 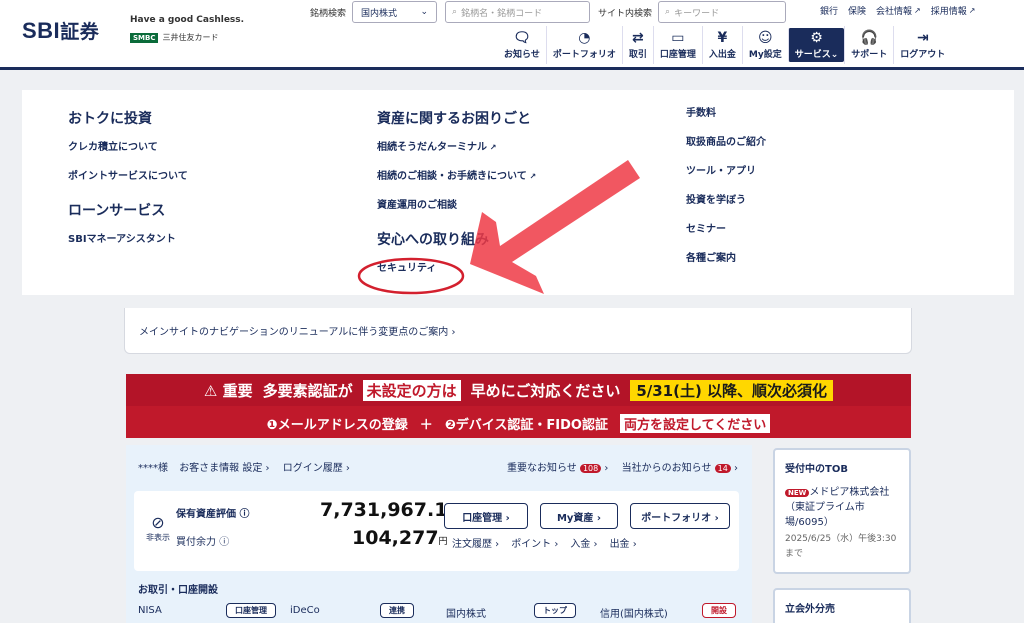 I want to click on nav-deposit: ¥ 入出金, so click(x=721, y=45).